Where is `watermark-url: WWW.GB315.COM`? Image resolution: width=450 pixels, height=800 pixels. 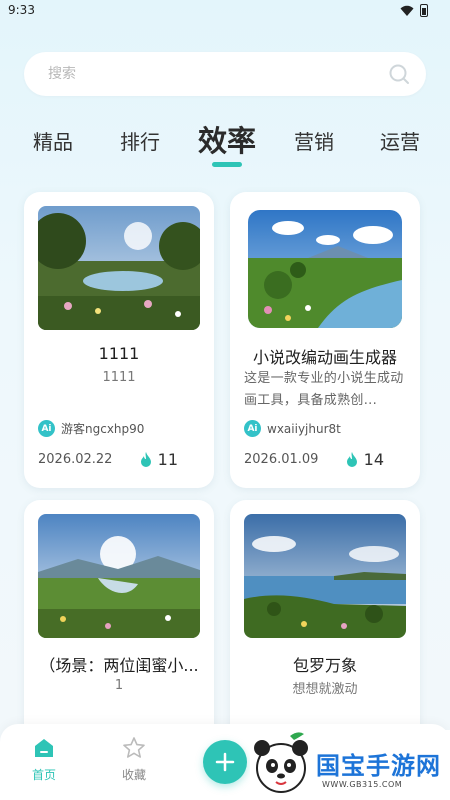 watermark-url: WWW.GB315.COM is located at coordinates (362, 784).